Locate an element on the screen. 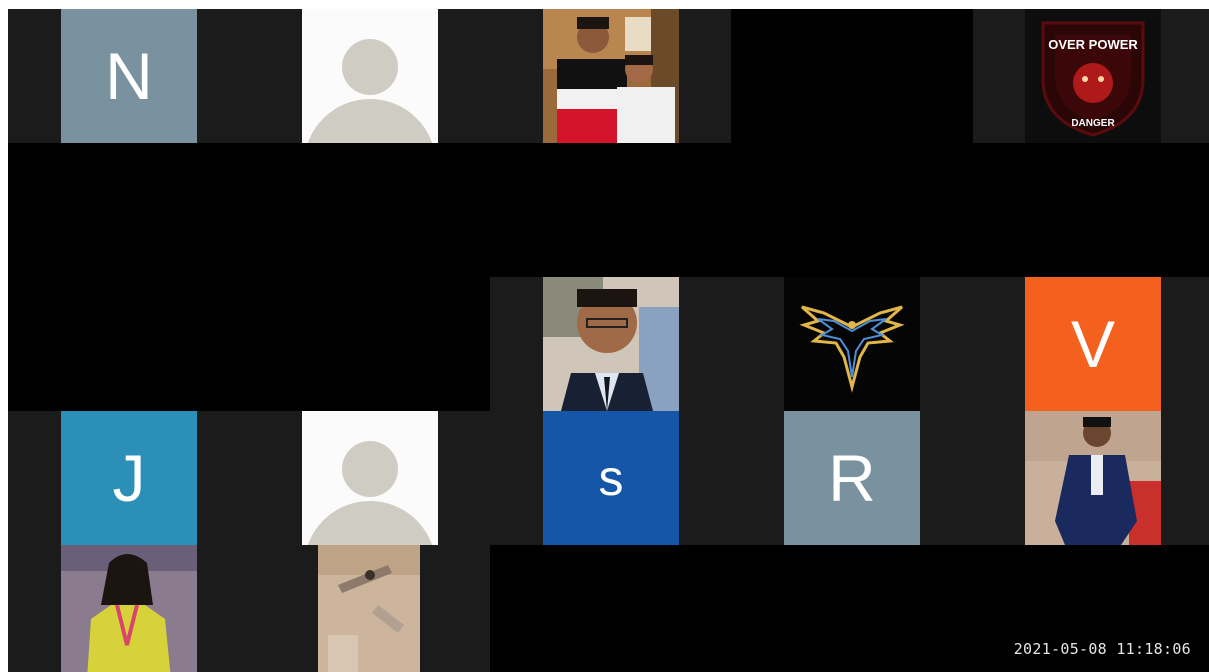 This screenshot has height=672, width=1209. timestamp: 2021-05-08 11:18:06 is located at coordinates (1102, 649).